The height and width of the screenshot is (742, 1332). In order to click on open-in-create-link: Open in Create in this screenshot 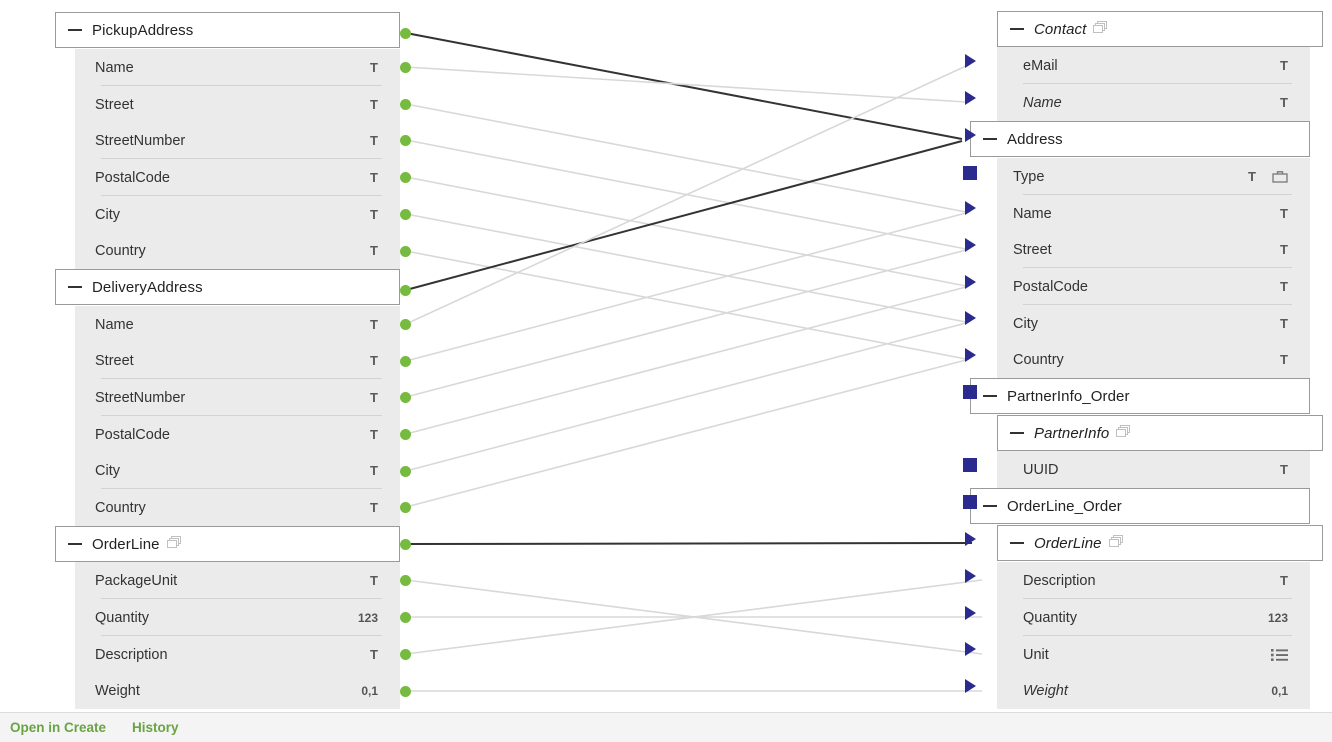, I will do `click(58, 727)`.